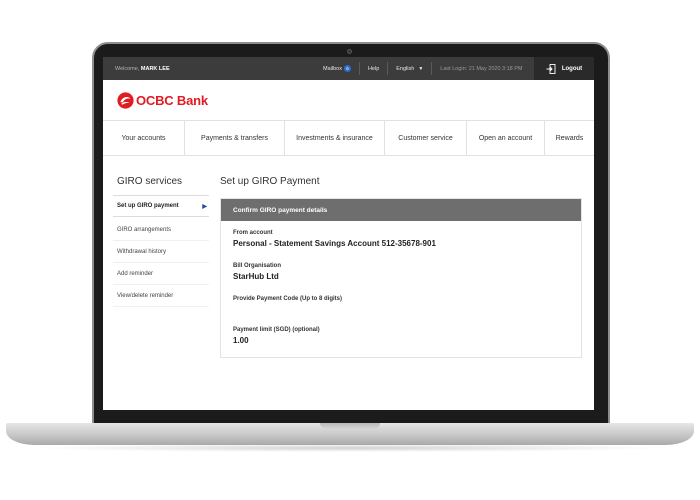 The width and height of the screenshot is (700, 500). Describe the element at coordinates (161, 274) in the screenshot. I see `sidebar-item-add-reminder: Add reminder` at that location.